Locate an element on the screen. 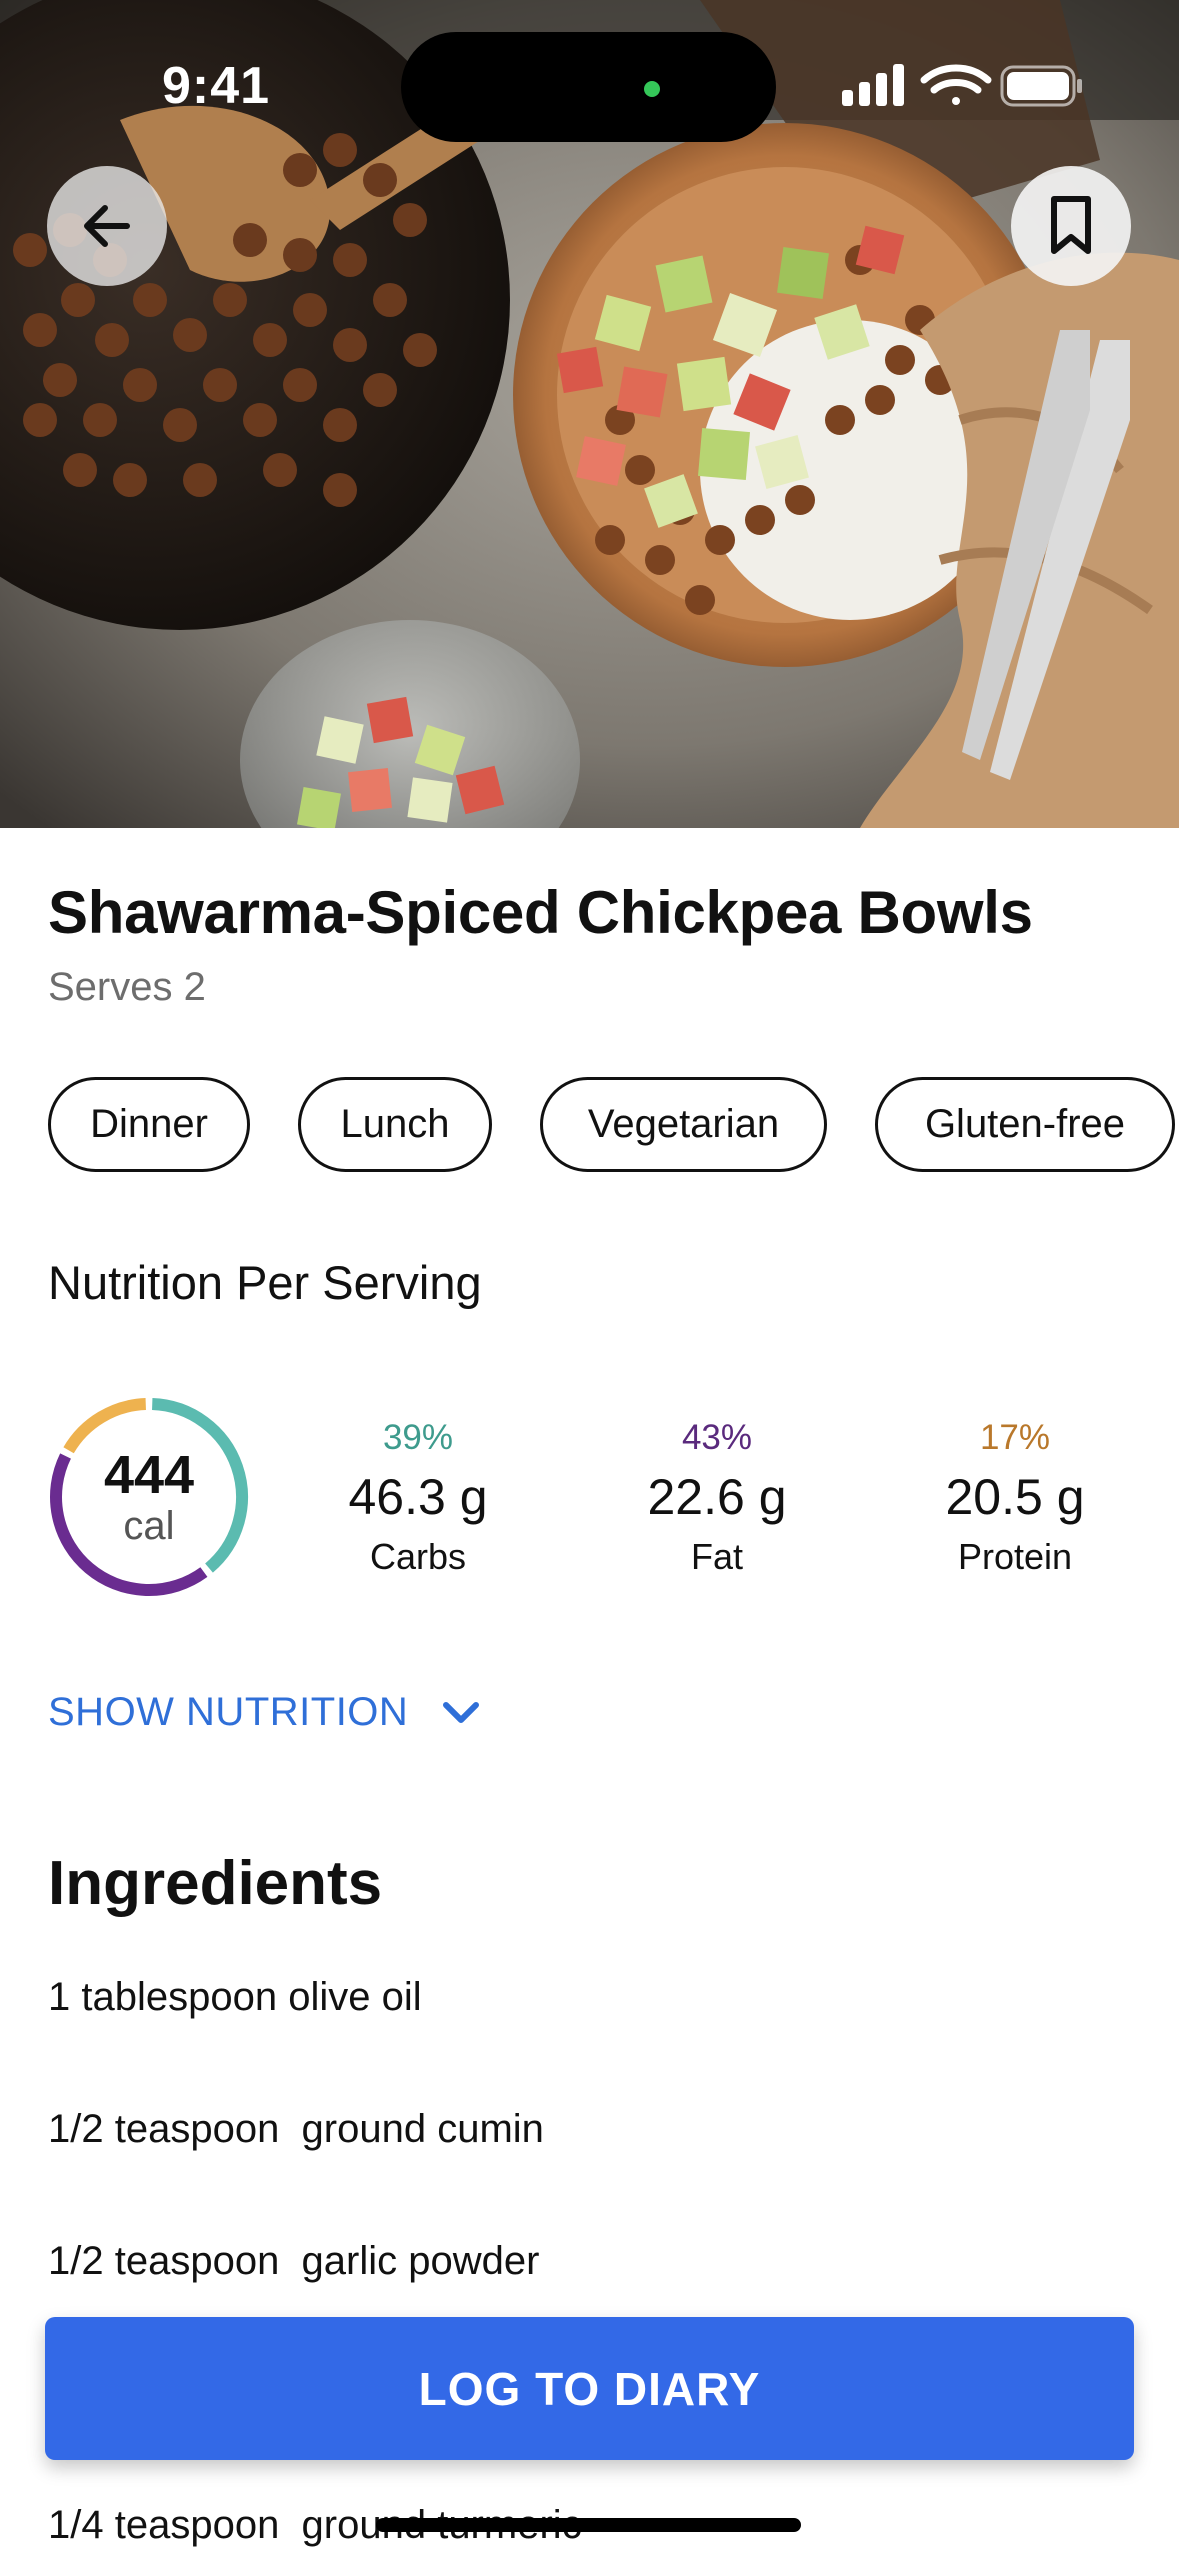  bookmark-button is located at coordinates (1071, 226).